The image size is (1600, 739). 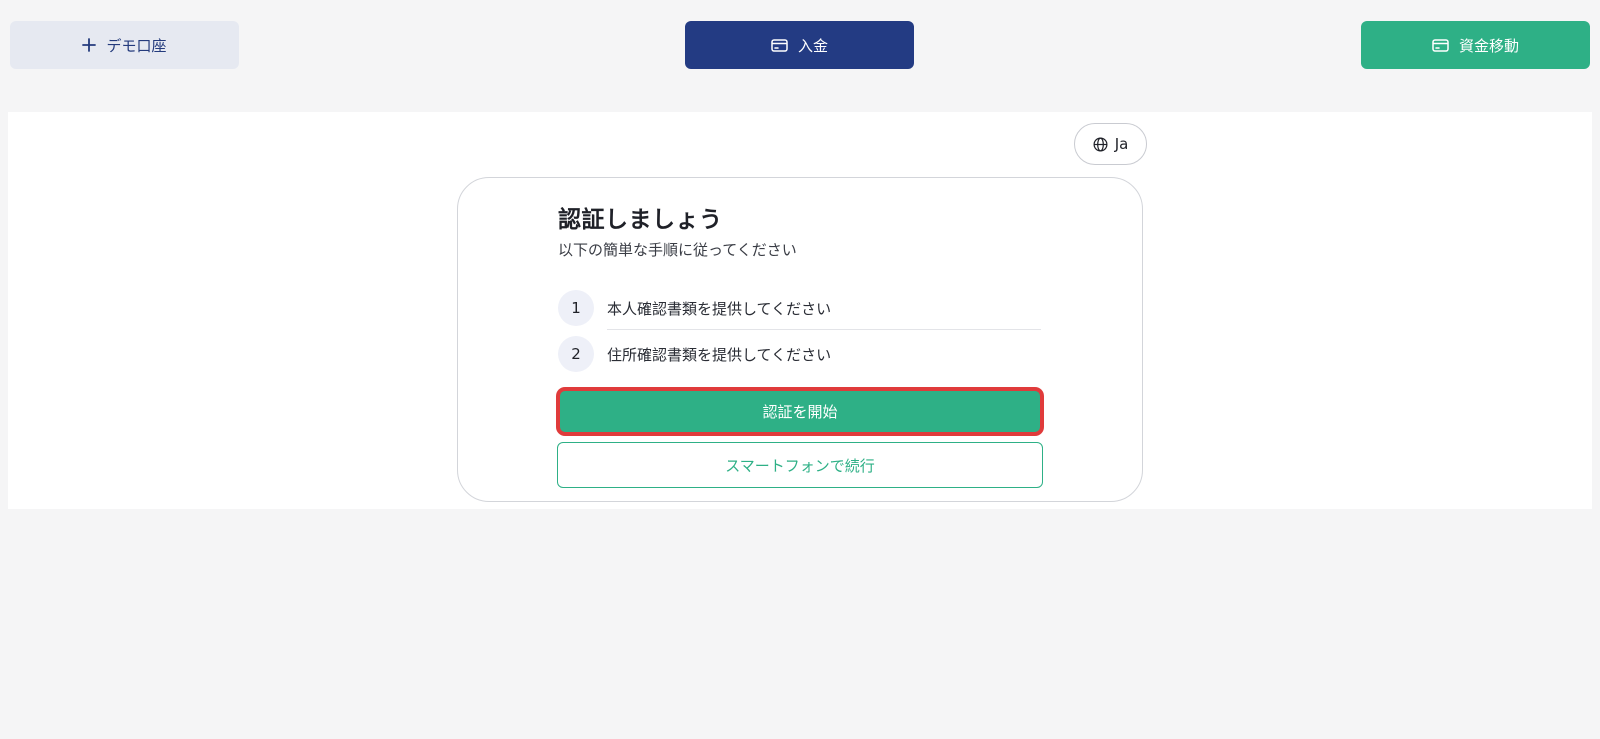 What do you see at coordinates (824, 329) in the screenshot?
I see `divider` at bounding box center [824, 329].